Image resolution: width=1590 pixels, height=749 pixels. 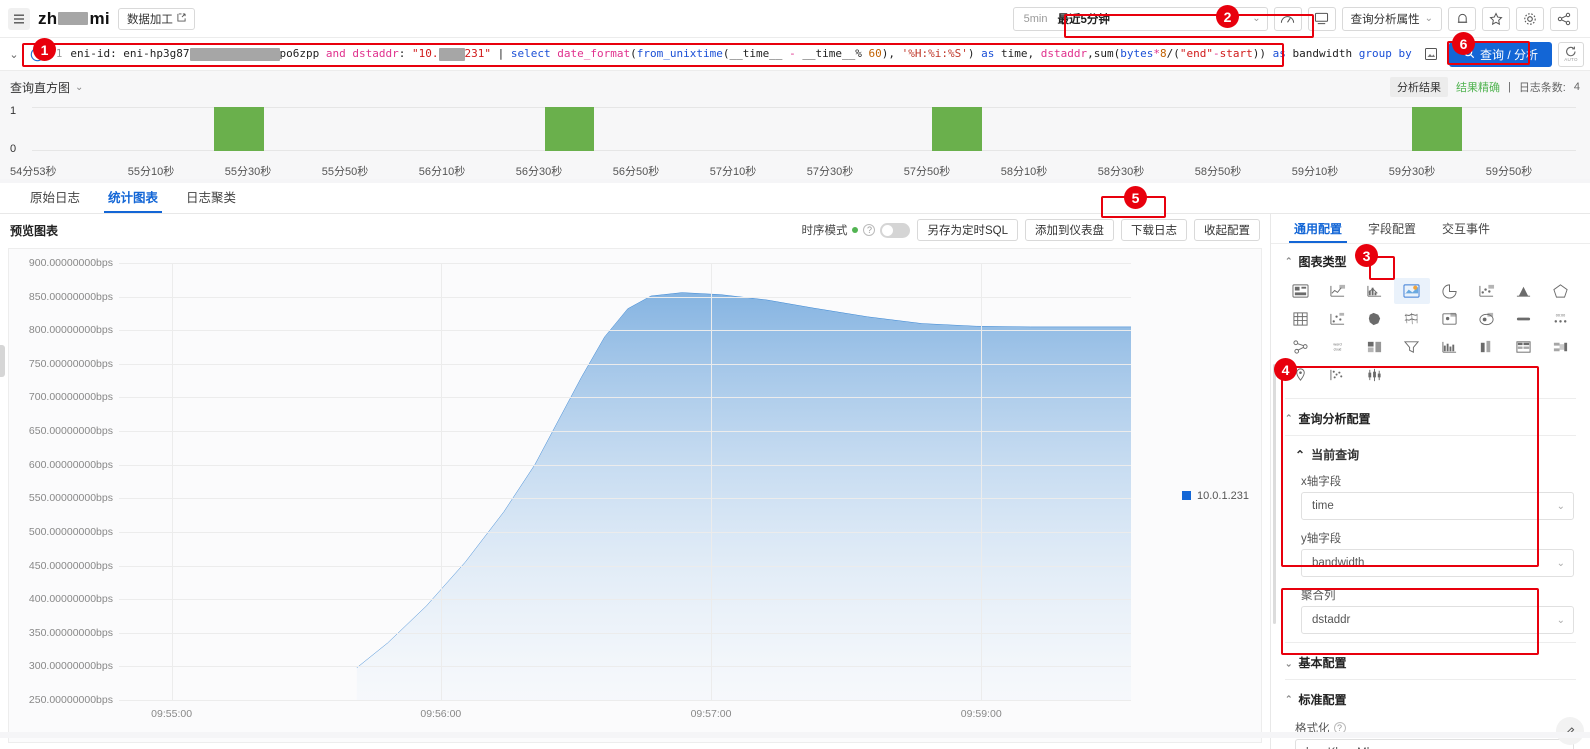 What do you see at coordinates (1392, 231) in the screenshot?
I see `config-tab-1: 字段配置` at bounding box center [1392, 231].